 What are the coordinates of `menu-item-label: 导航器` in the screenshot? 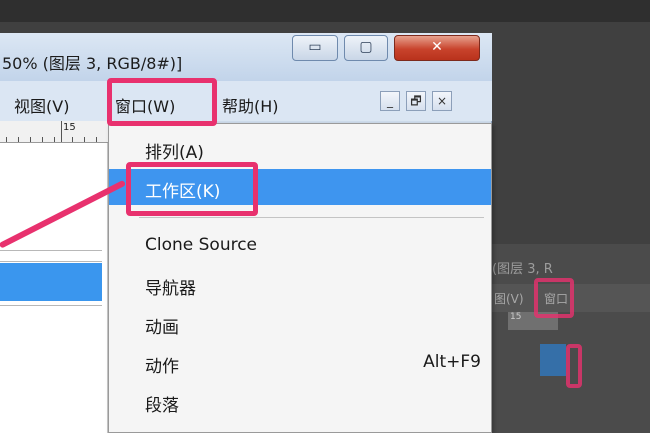 It's located at (170, 289).